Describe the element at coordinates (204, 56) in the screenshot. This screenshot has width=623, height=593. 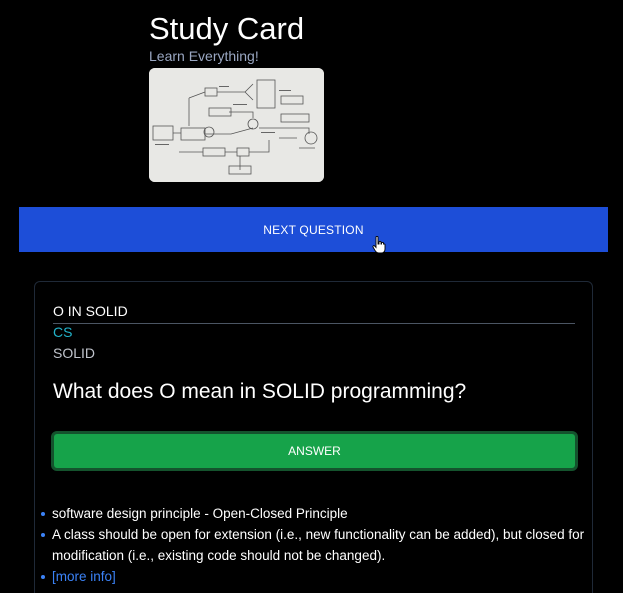
I see `page-subtitle: Learn Everything!` at that location.